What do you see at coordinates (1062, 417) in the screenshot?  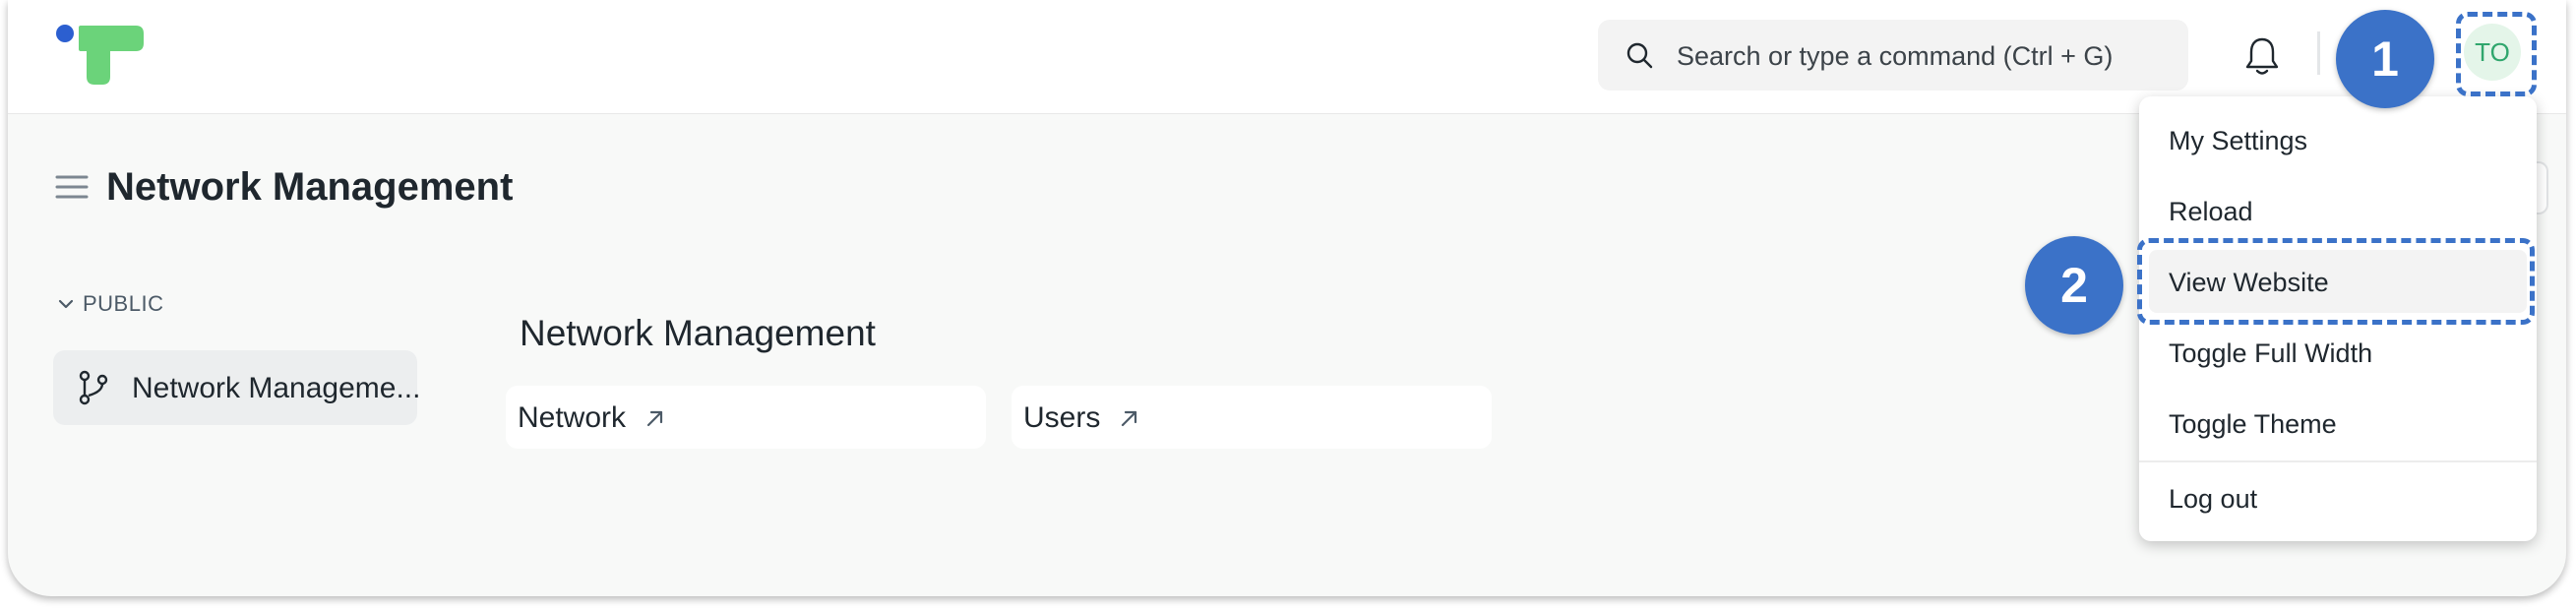 I see `shortcut-label: Users` at bounding box center [1062, 417].